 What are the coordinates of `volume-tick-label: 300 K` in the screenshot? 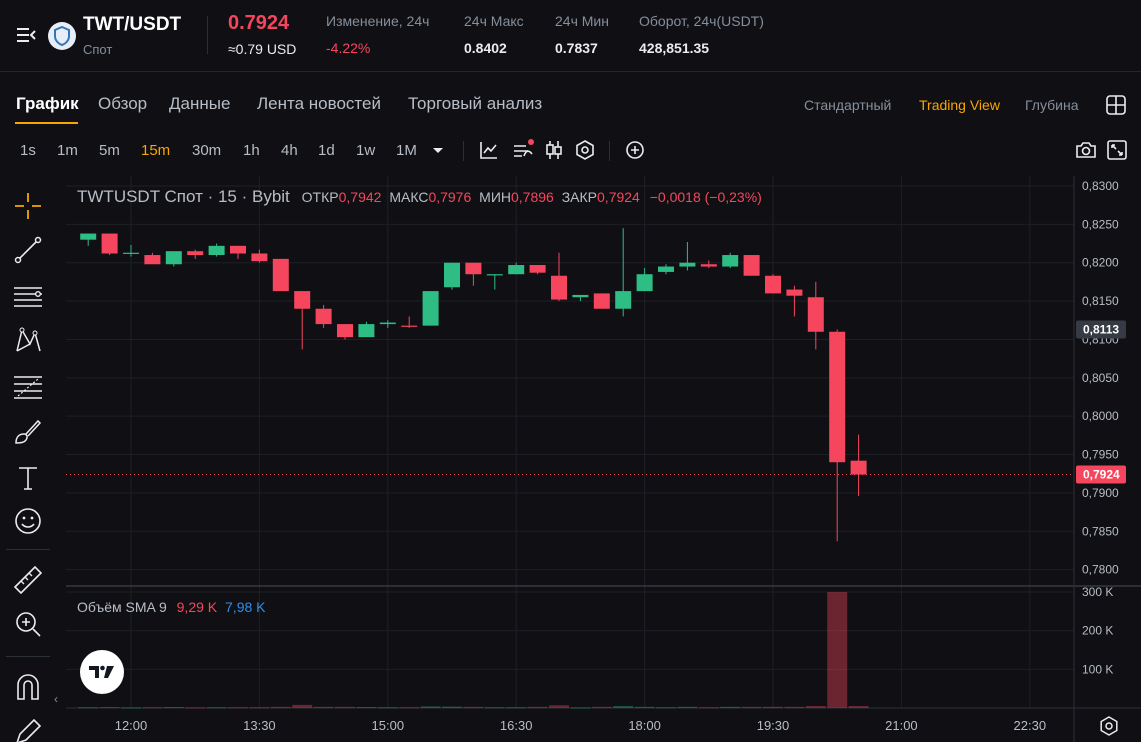 It's located at (1097, 592).